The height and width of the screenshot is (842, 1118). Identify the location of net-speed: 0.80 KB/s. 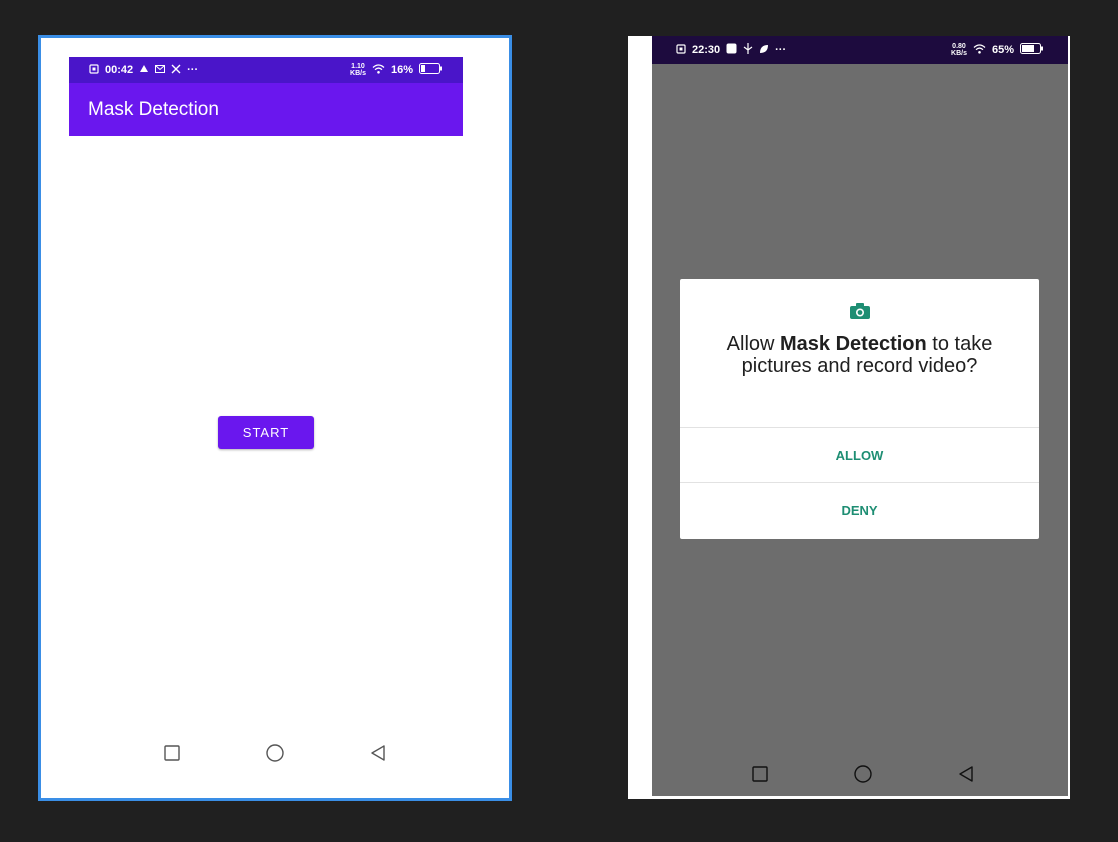
(959, 50).